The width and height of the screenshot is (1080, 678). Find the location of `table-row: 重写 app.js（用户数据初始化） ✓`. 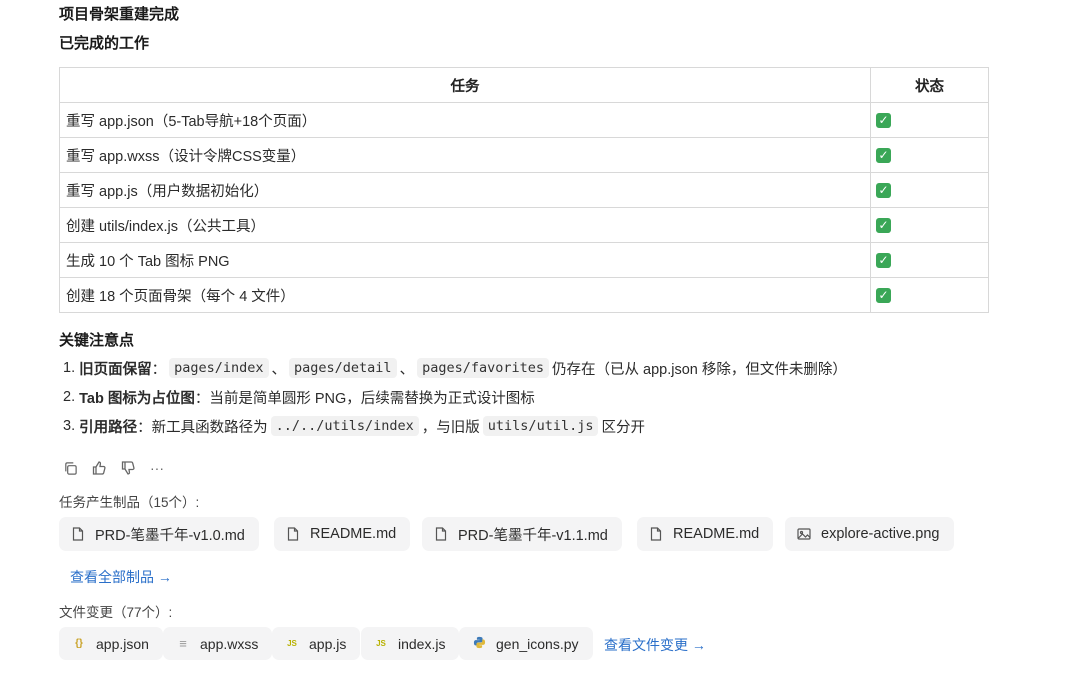

table-row: 重写 app.js（用户数据初始化） ✓ is located at coordinates (524, 190).